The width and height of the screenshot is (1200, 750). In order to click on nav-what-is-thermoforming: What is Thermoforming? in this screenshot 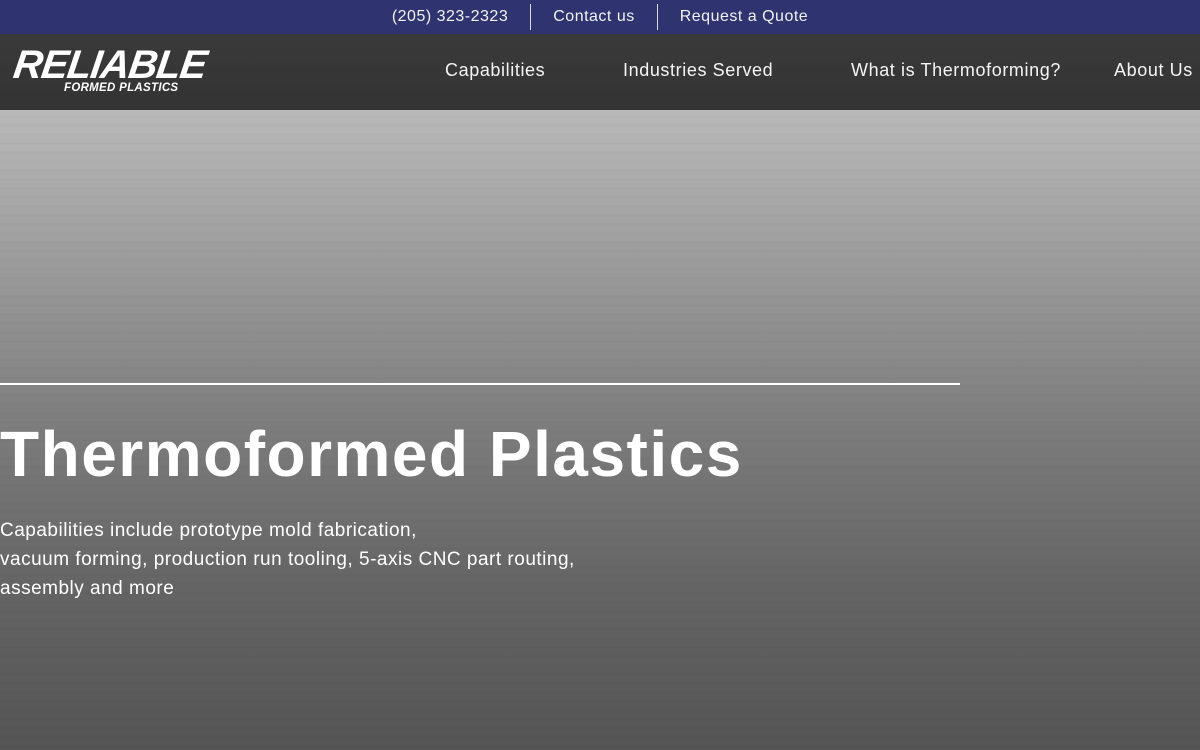, I will do `click(956, 70)`.